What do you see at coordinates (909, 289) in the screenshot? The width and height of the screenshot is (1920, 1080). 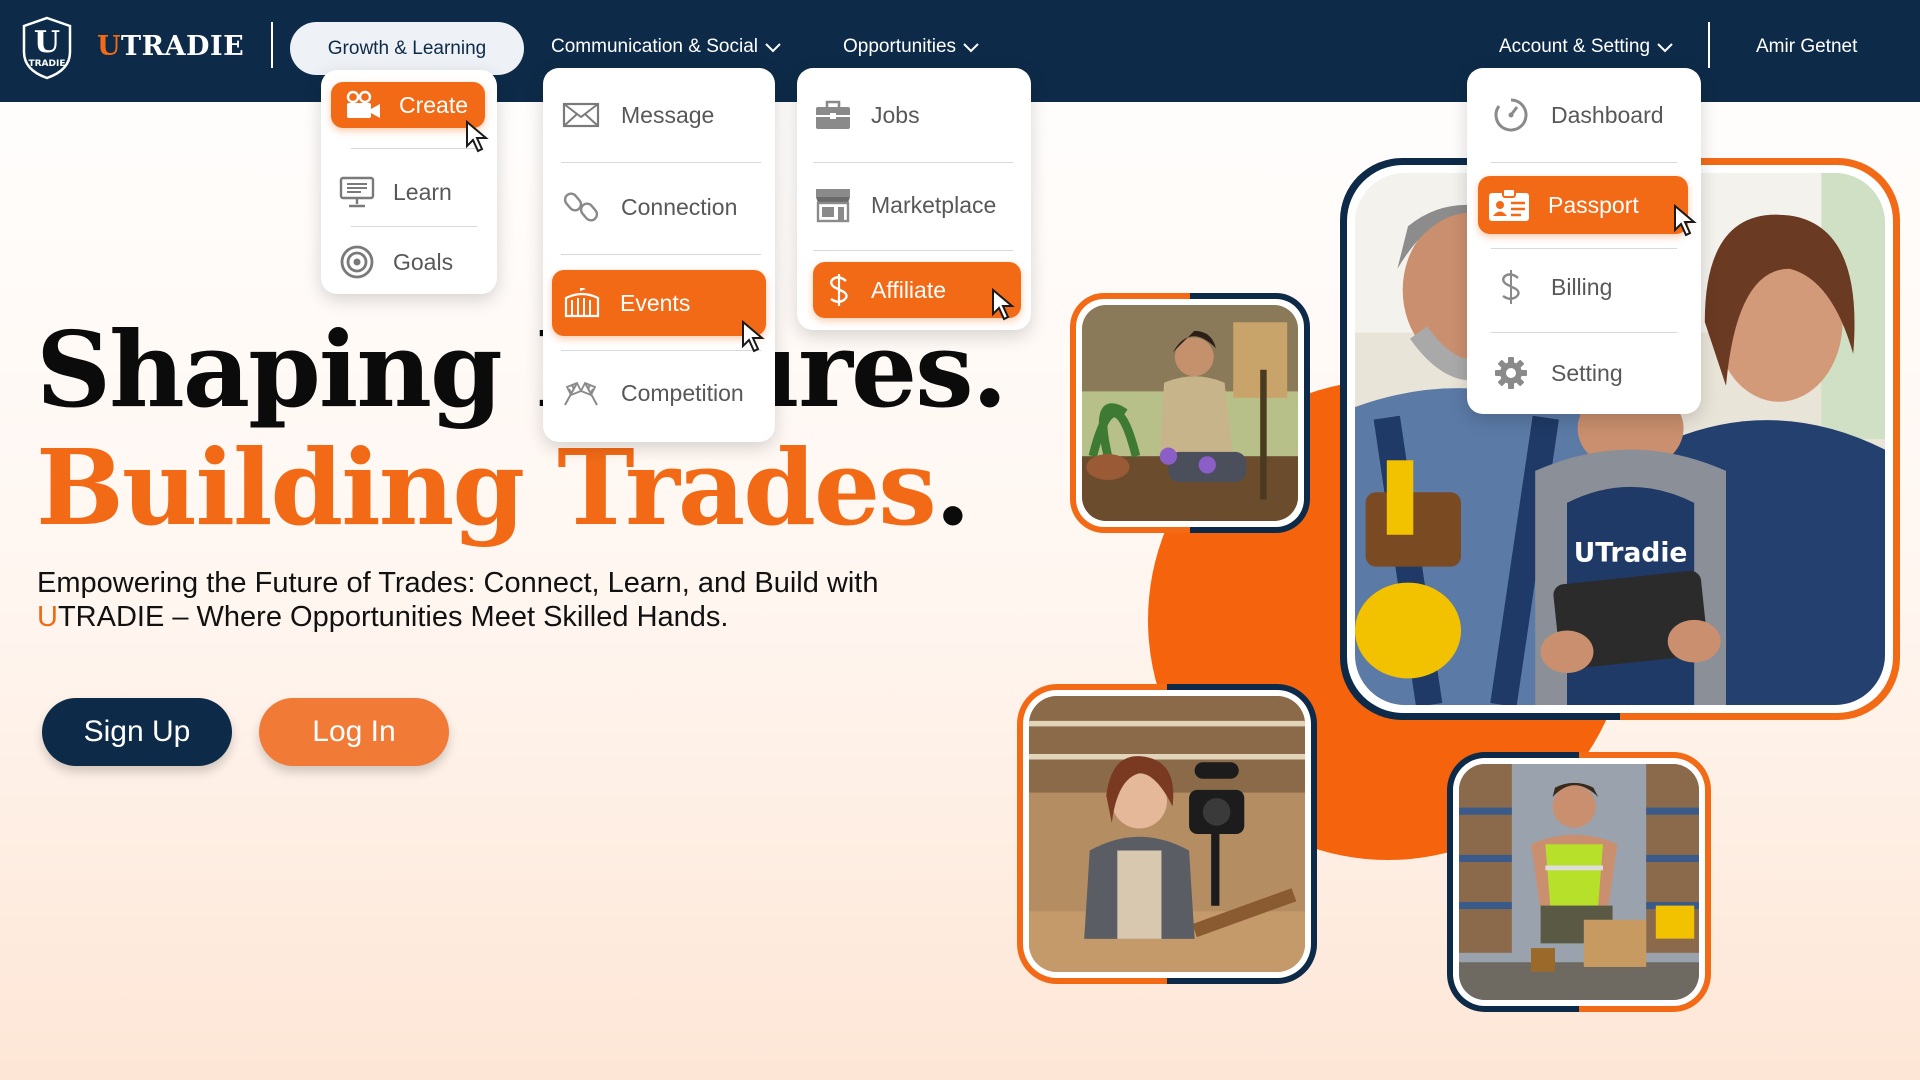 I see `menu-affiliate-label: Affiliate` at bounding box center [909, 289].